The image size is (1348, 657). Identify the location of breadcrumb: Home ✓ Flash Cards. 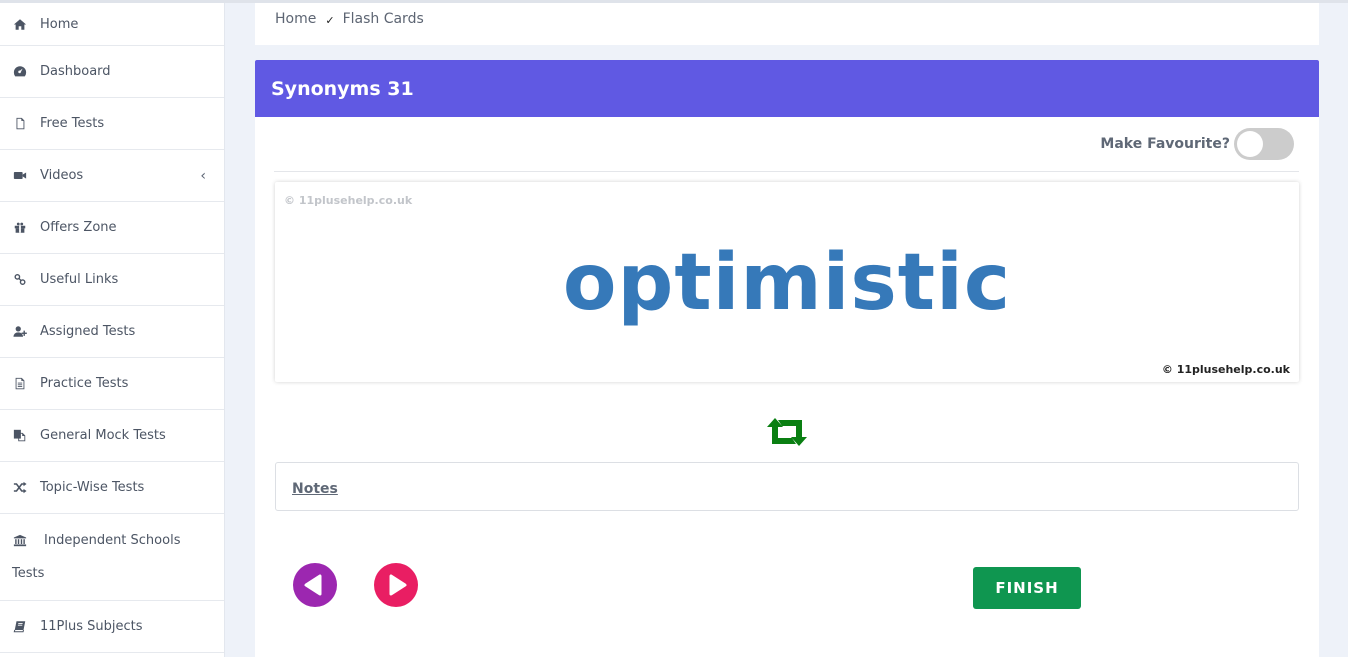
(787, 24).